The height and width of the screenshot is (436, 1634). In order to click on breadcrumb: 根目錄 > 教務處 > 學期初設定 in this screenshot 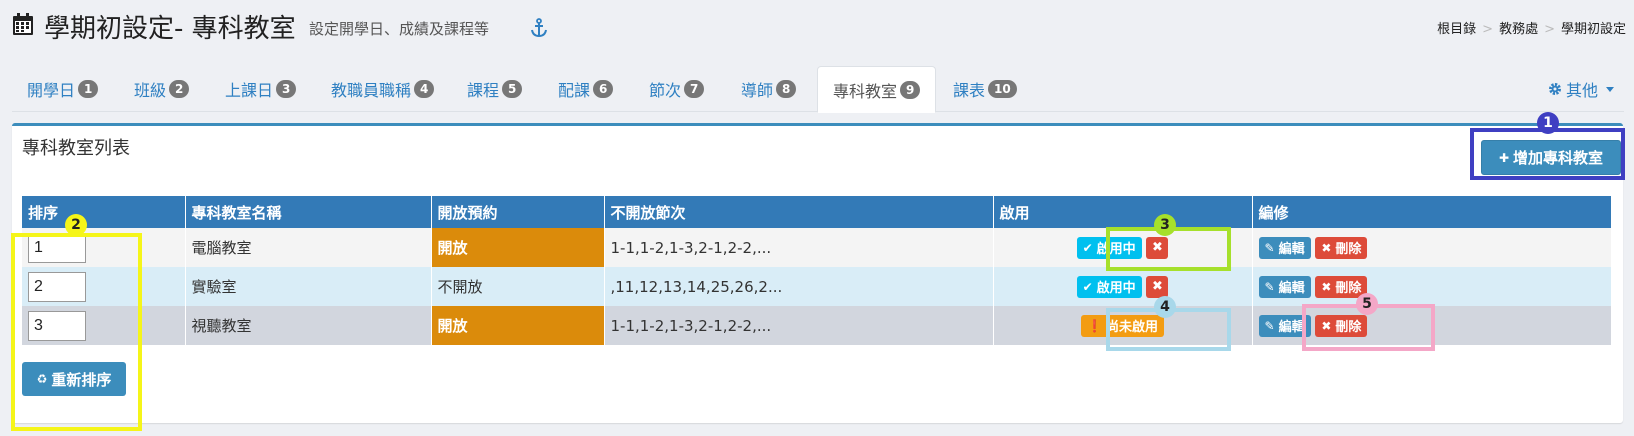, I will do `click(1531, 29)`.